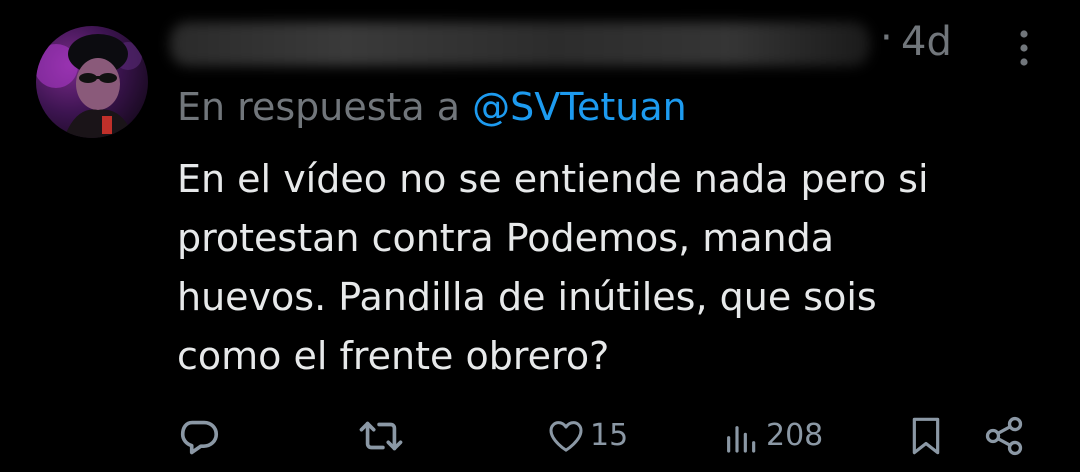 Image resolution: width=1080 pixels, height=472 pixels. I want to click on views-icon, so click(741, 439).